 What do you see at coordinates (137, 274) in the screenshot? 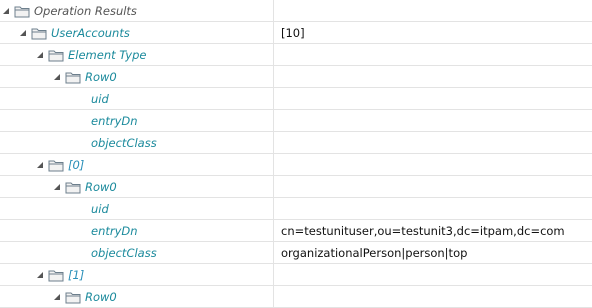
I see `tree-node-cell: [1]` at bounding box center [137, 274].